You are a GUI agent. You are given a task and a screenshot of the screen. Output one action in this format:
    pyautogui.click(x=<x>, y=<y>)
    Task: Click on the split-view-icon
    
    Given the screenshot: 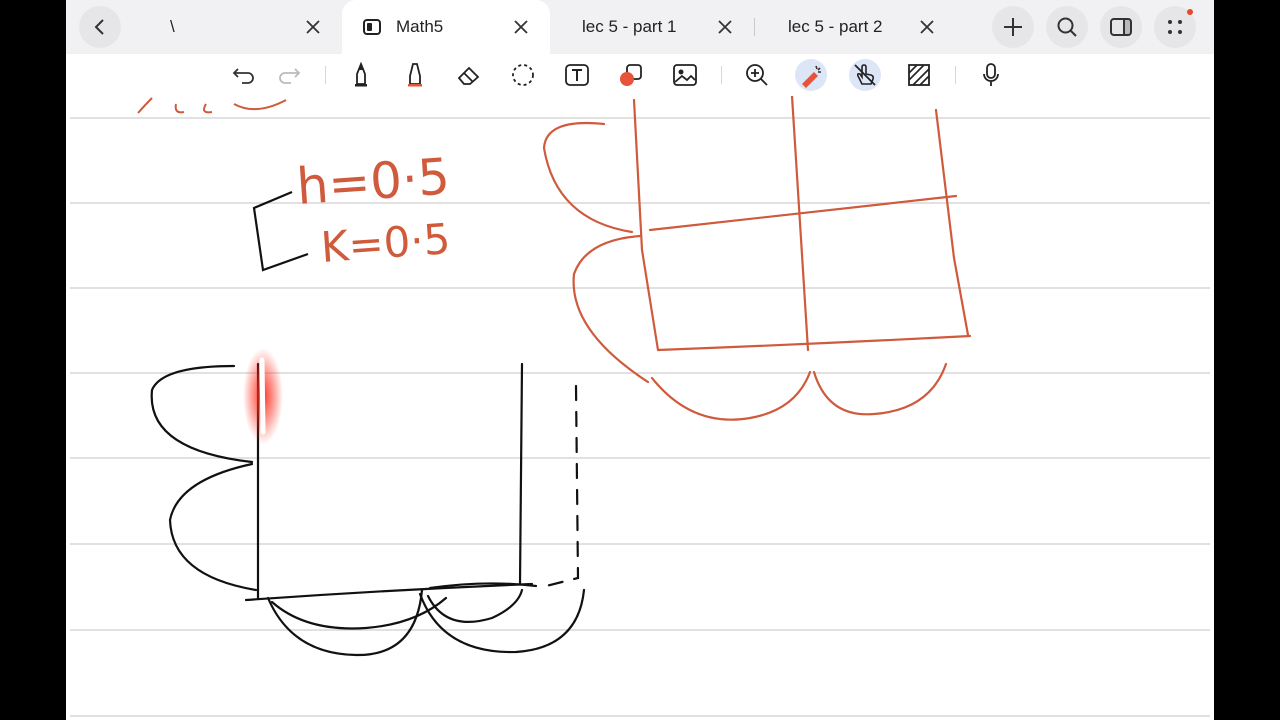 What is the action you would take?
    pyautogui.click(x=1121, y=27)
    